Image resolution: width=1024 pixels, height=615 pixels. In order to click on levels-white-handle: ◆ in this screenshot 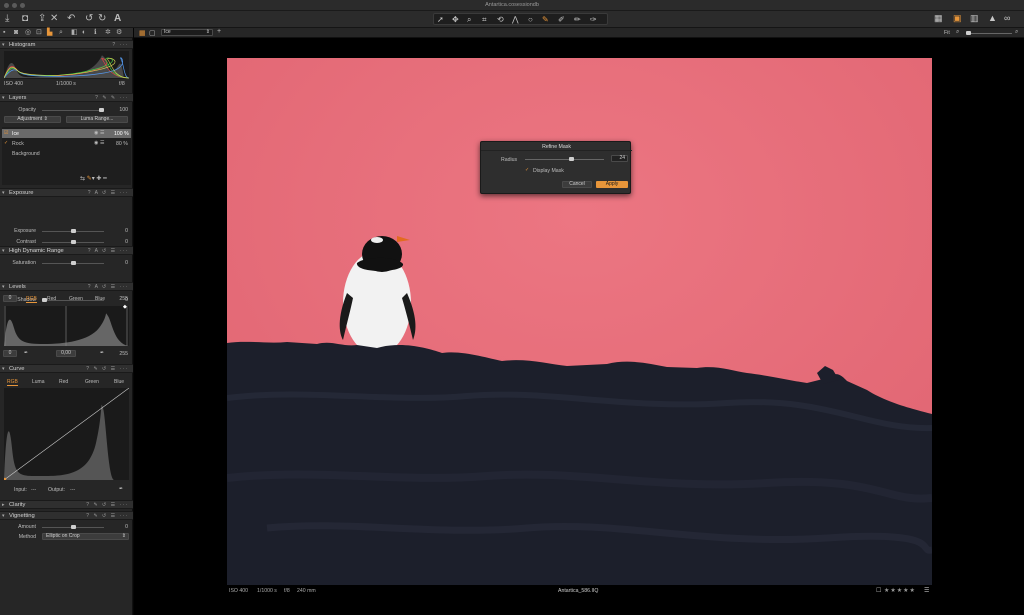, I will do `click(125, 307)`.